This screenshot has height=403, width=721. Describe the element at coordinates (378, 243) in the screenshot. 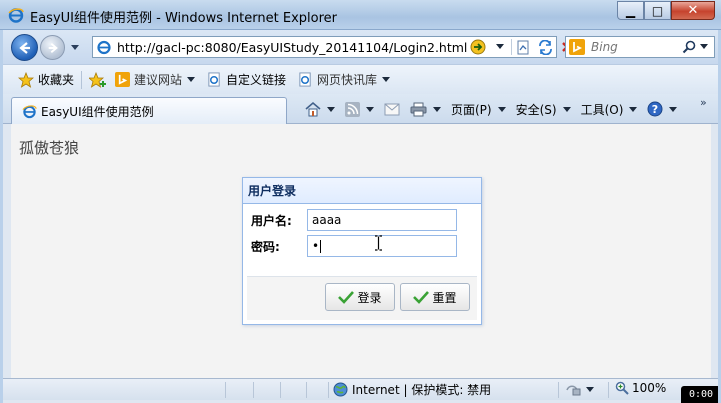

I see `ibeam-cursor-icon` at that location.